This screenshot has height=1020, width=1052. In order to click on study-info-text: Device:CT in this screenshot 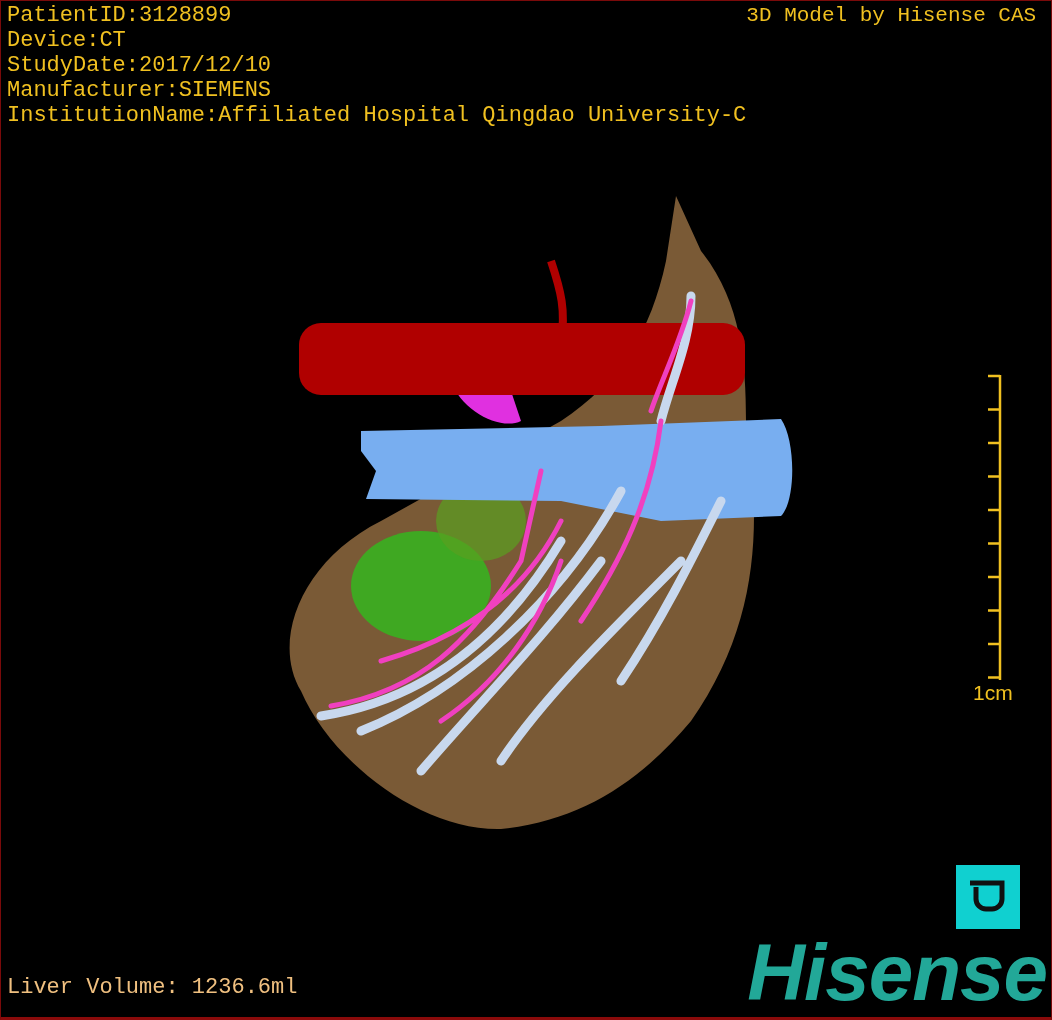, I will do `click(67, 40)`.